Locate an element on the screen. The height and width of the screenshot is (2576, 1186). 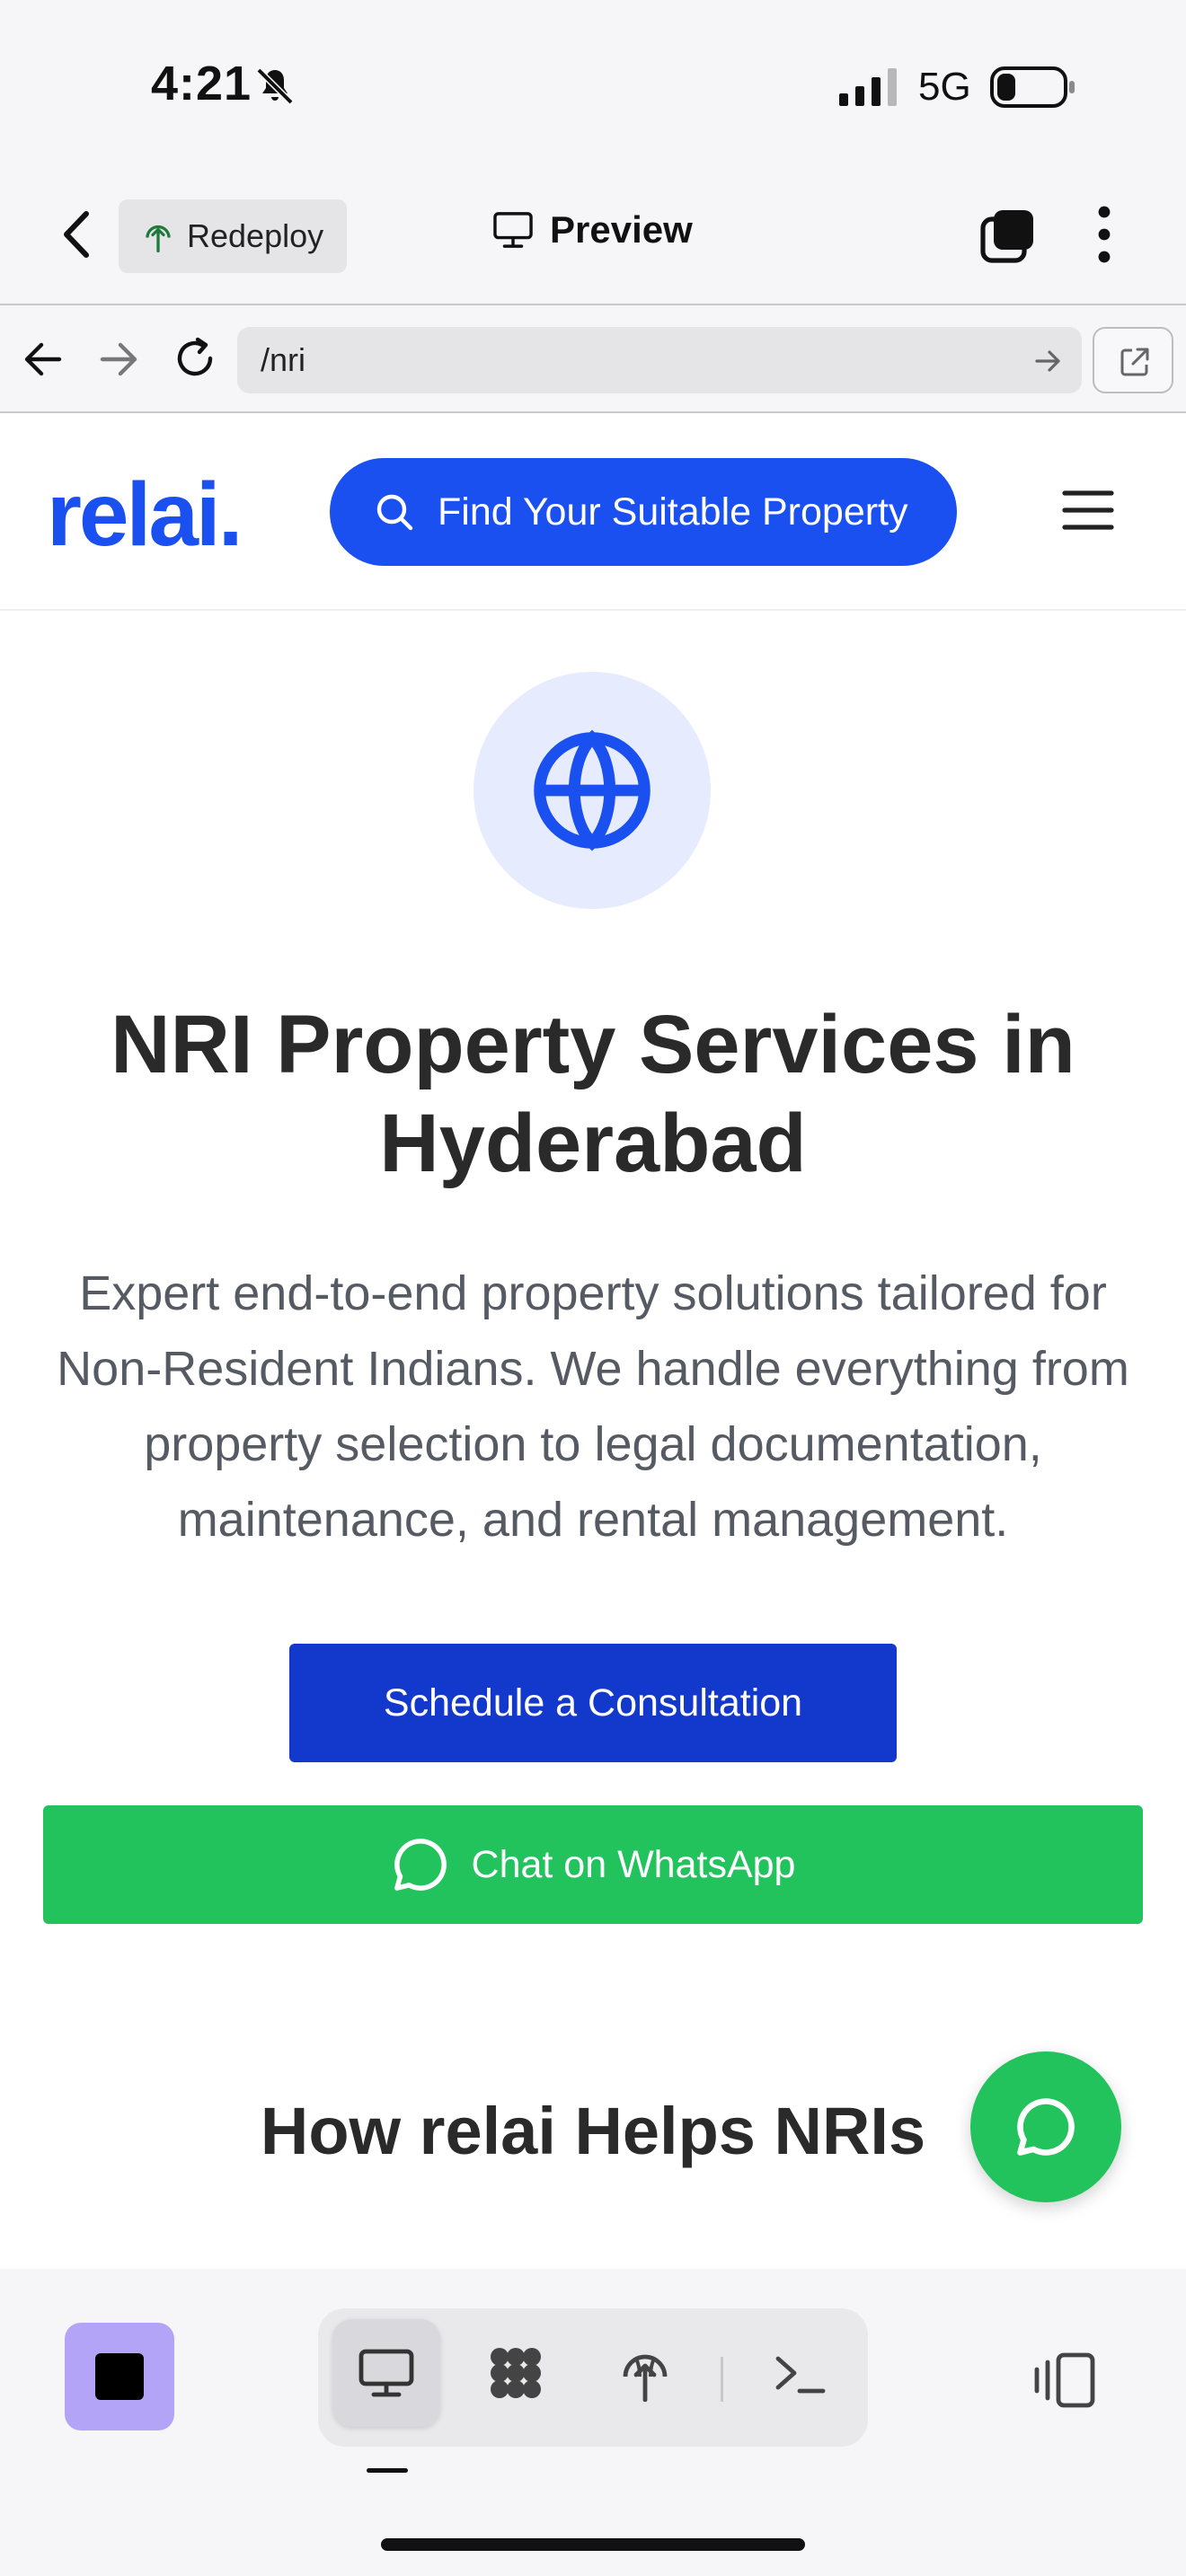
panel-toggle-icon is located at coordinates (1064, 2380).